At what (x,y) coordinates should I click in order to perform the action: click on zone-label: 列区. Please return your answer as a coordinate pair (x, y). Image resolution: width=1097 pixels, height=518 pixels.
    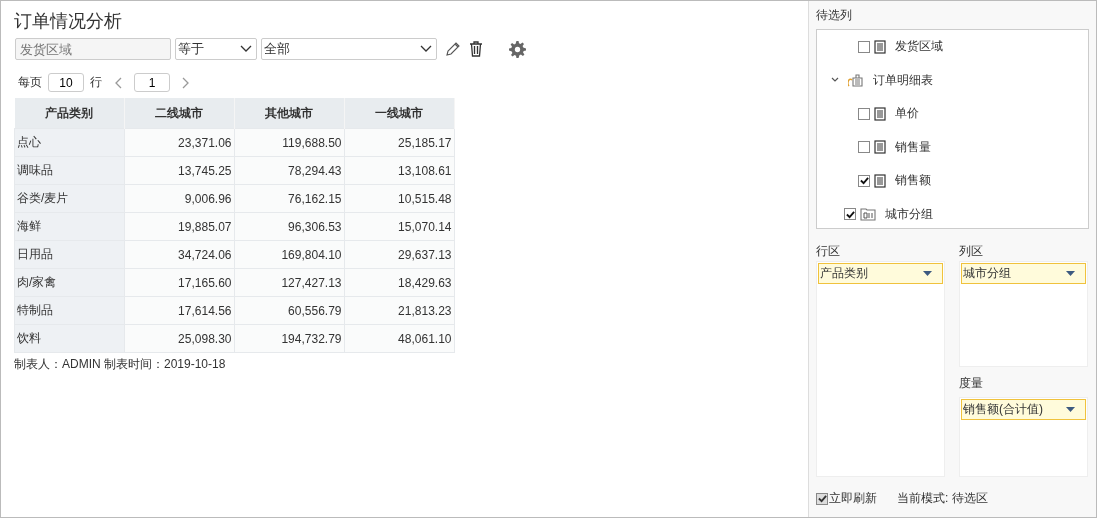
    Looking at the image, I should click on (971, 251).